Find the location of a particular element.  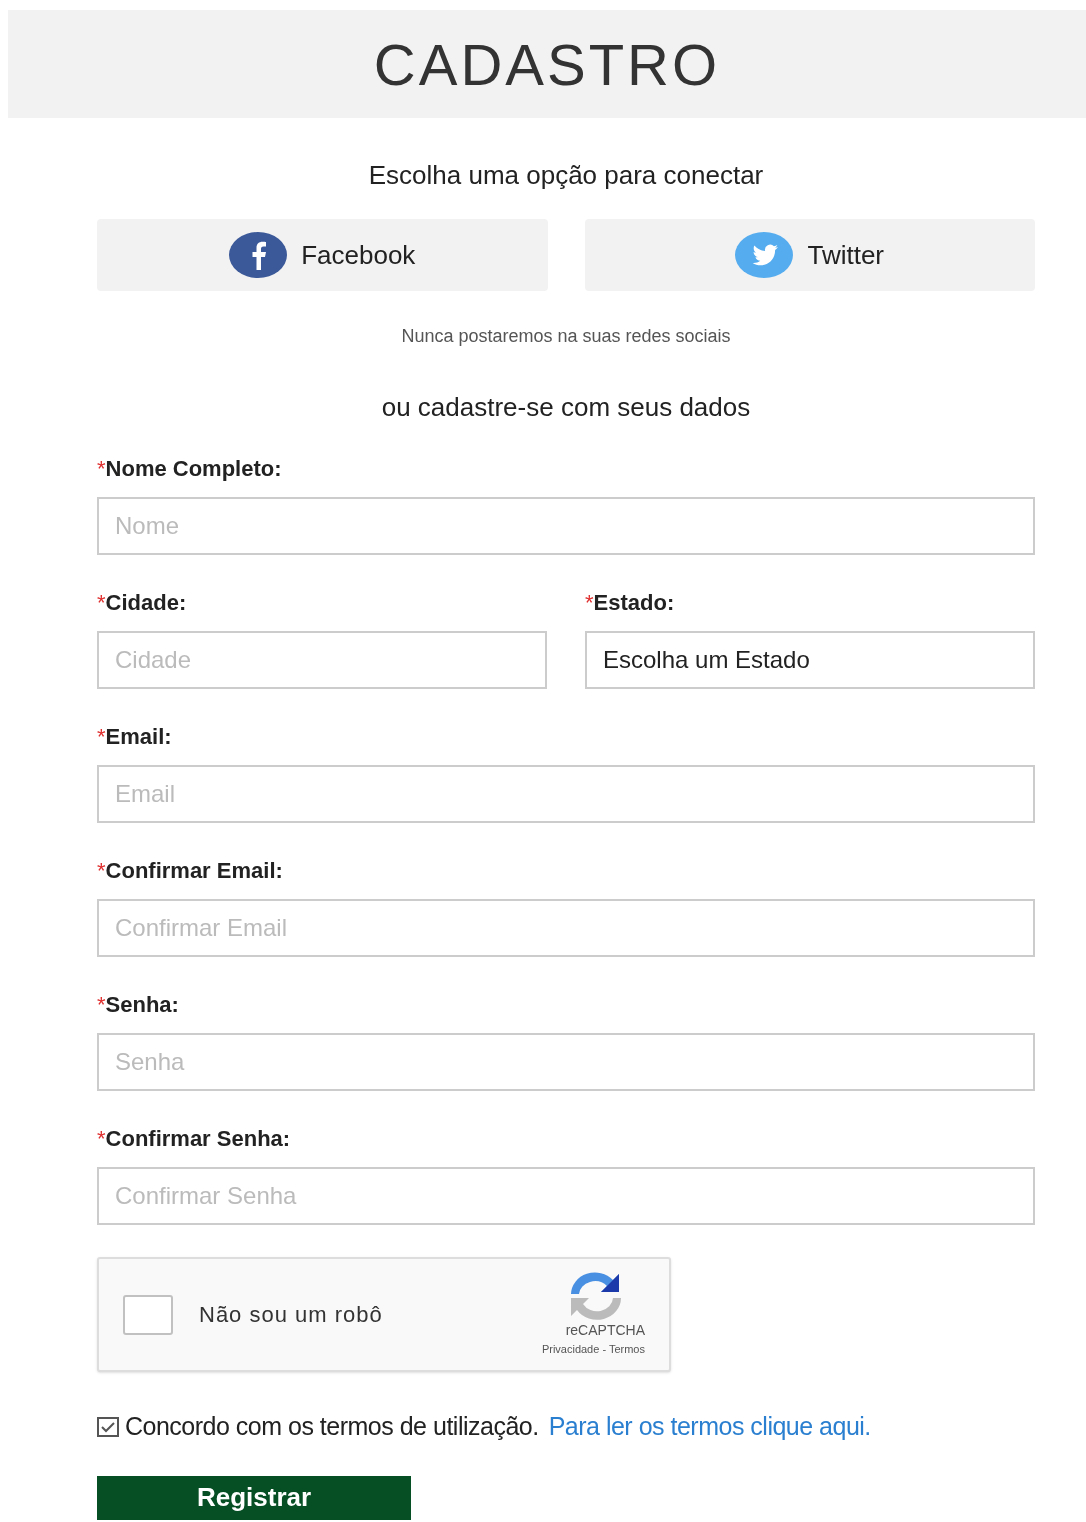

section-subtitle: ou cadastre-se com seus dados is located at coordinates (566, 407).